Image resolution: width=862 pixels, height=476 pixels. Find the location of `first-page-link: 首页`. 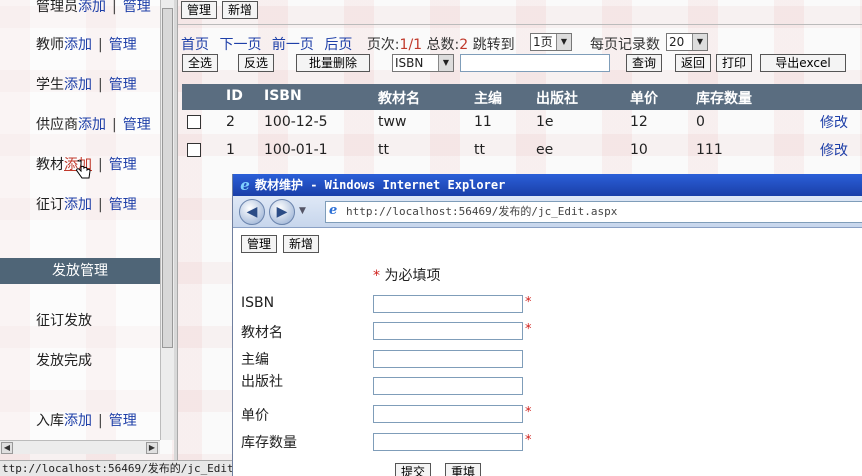

first-page-link: 首页 is located at coordinates (195, 45).